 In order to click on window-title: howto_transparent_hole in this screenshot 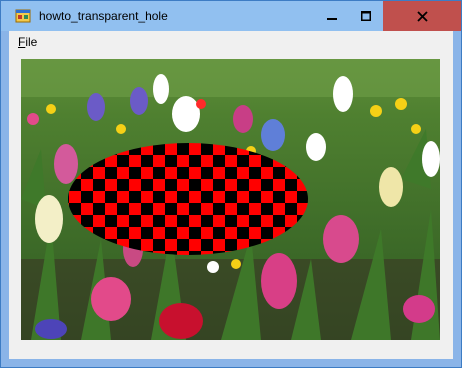, I will do `click(103, 16)`.